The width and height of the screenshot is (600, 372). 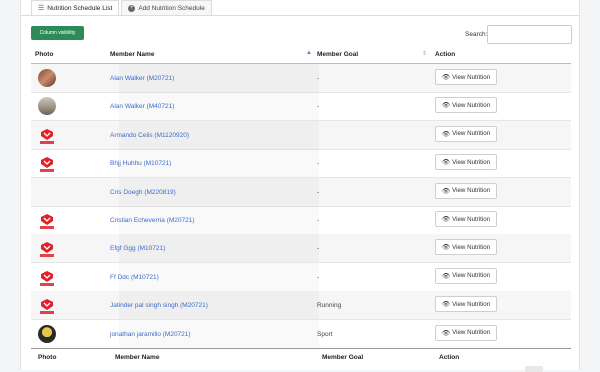 I want to click on table-row: Alan Walker (M40721) - 👁 View Nutrition, so click(x=301, y=107).